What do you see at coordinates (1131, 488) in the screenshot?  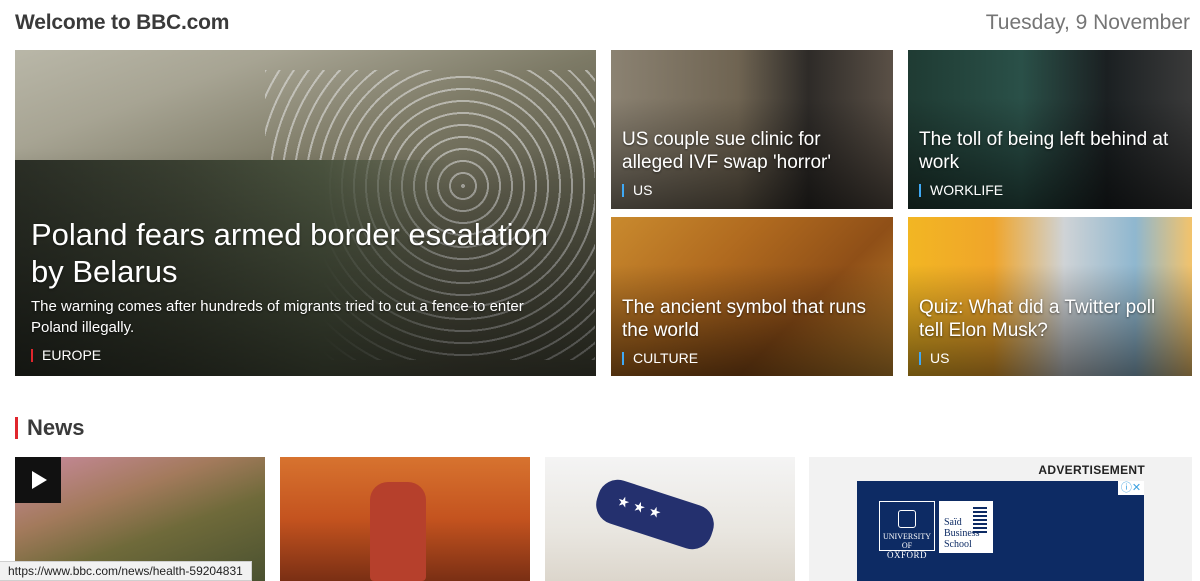 I see `ad-choices-close-icon: ⓘ✕` at bounding box center [1131, 488].